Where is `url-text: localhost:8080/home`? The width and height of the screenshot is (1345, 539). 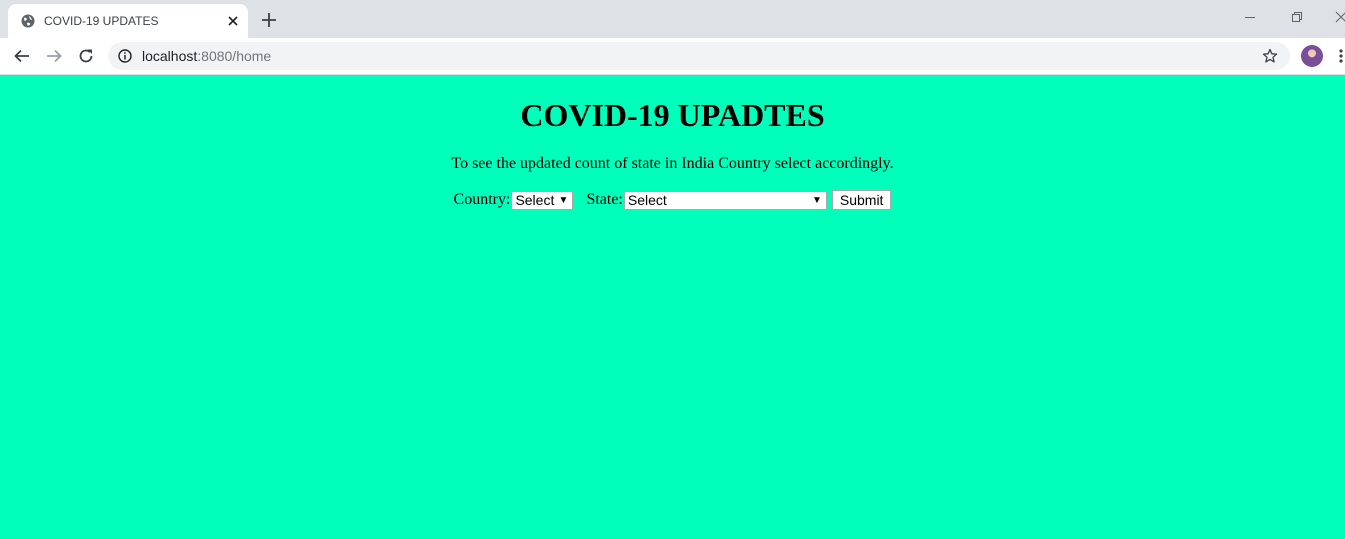
url-text: localhost:8080/home is located at coordinates (206, 56).